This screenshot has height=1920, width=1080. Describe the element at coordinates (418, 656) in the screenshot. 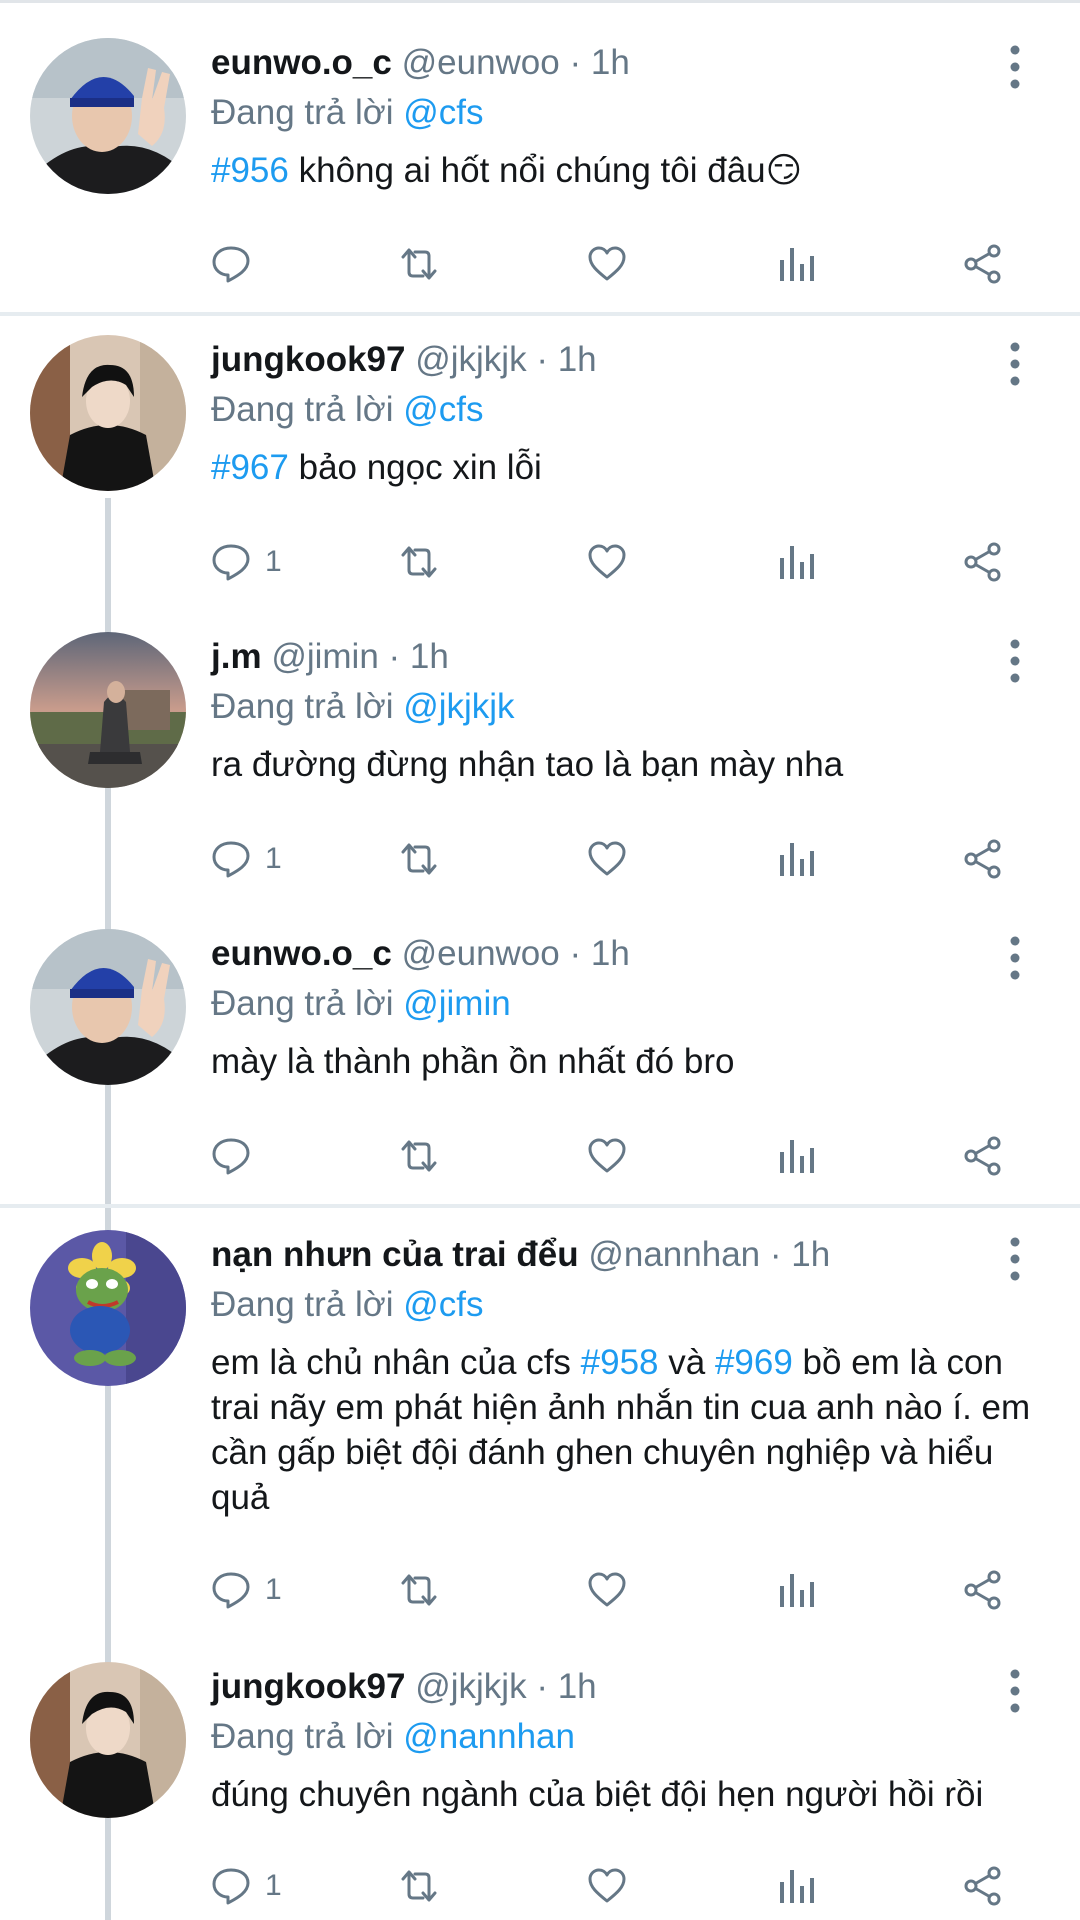

I see `timestamp: · 1h` at that location.